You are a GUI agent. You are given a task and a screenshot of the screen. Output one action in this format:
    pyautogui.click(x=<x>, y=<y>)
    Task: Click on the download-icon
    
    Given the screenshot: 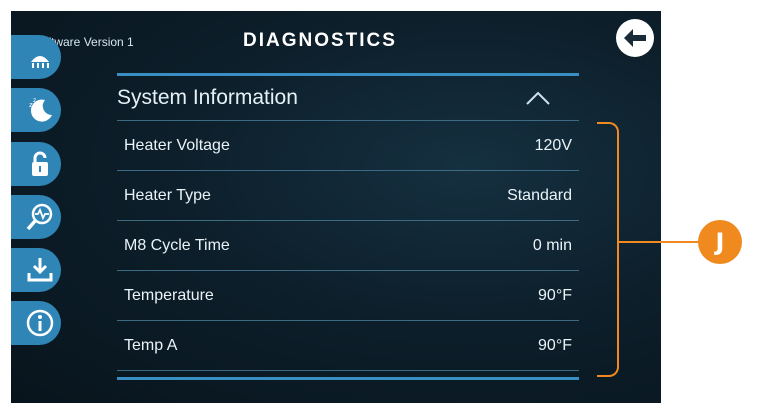 What is the action you would take?
    pyautogui.click(x=40, y=270)
    